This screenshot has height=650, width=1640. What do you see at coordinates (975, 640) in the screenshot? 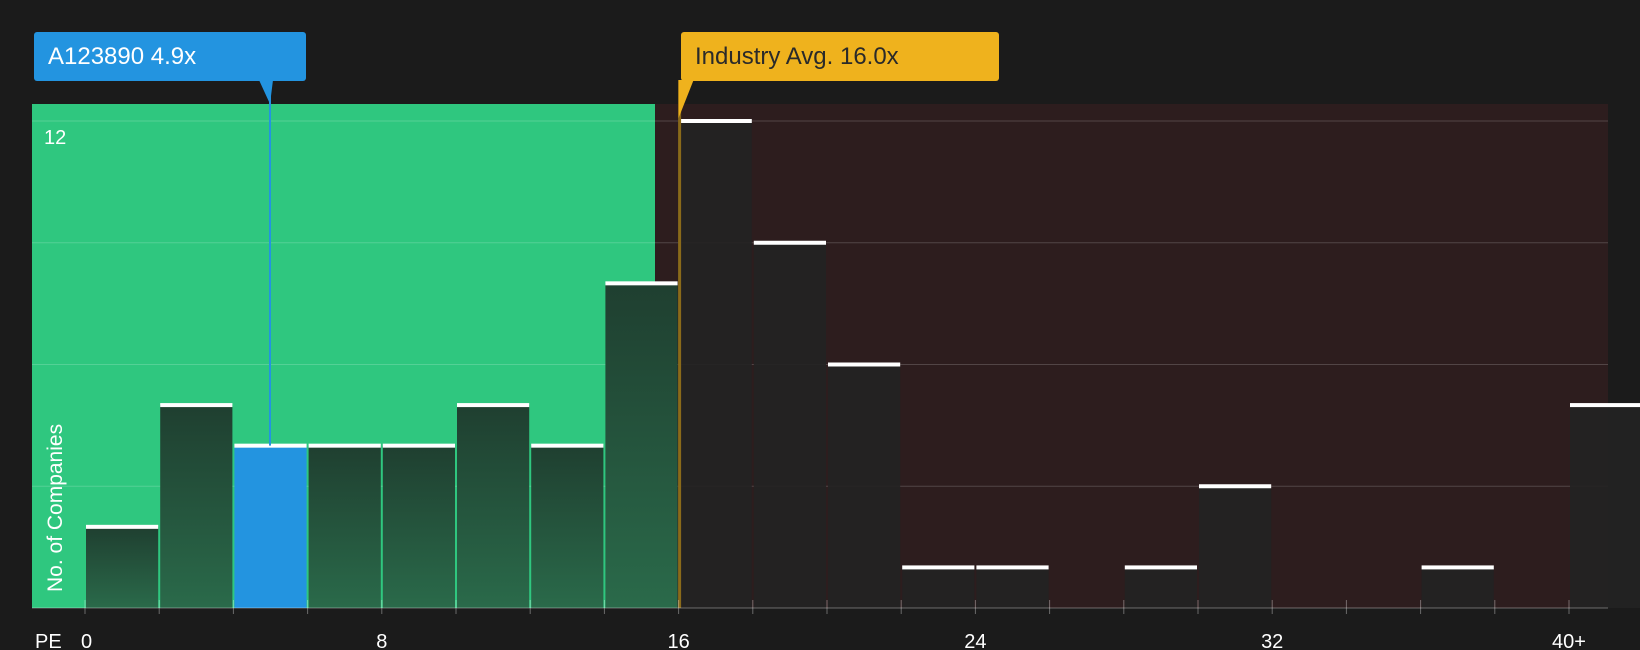
I see `x-tick-label: 24` at bounding box center [975, 640].